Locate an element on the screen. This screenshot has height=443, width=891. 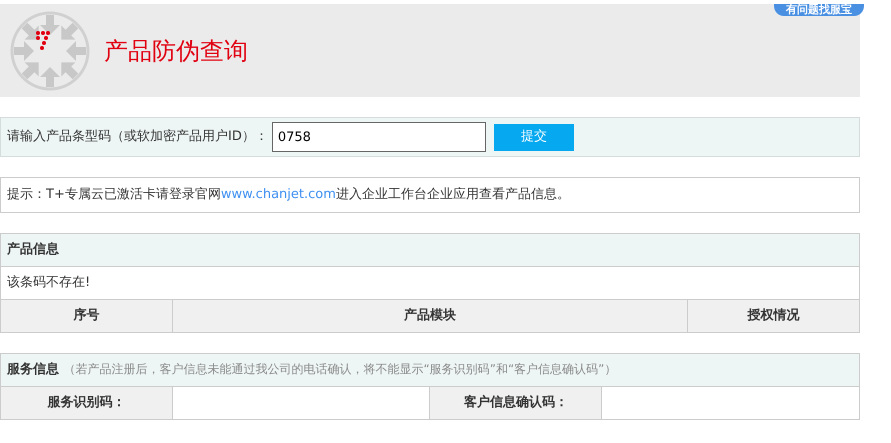
barcode-input: 0758 is located at coordinates (379, 137).